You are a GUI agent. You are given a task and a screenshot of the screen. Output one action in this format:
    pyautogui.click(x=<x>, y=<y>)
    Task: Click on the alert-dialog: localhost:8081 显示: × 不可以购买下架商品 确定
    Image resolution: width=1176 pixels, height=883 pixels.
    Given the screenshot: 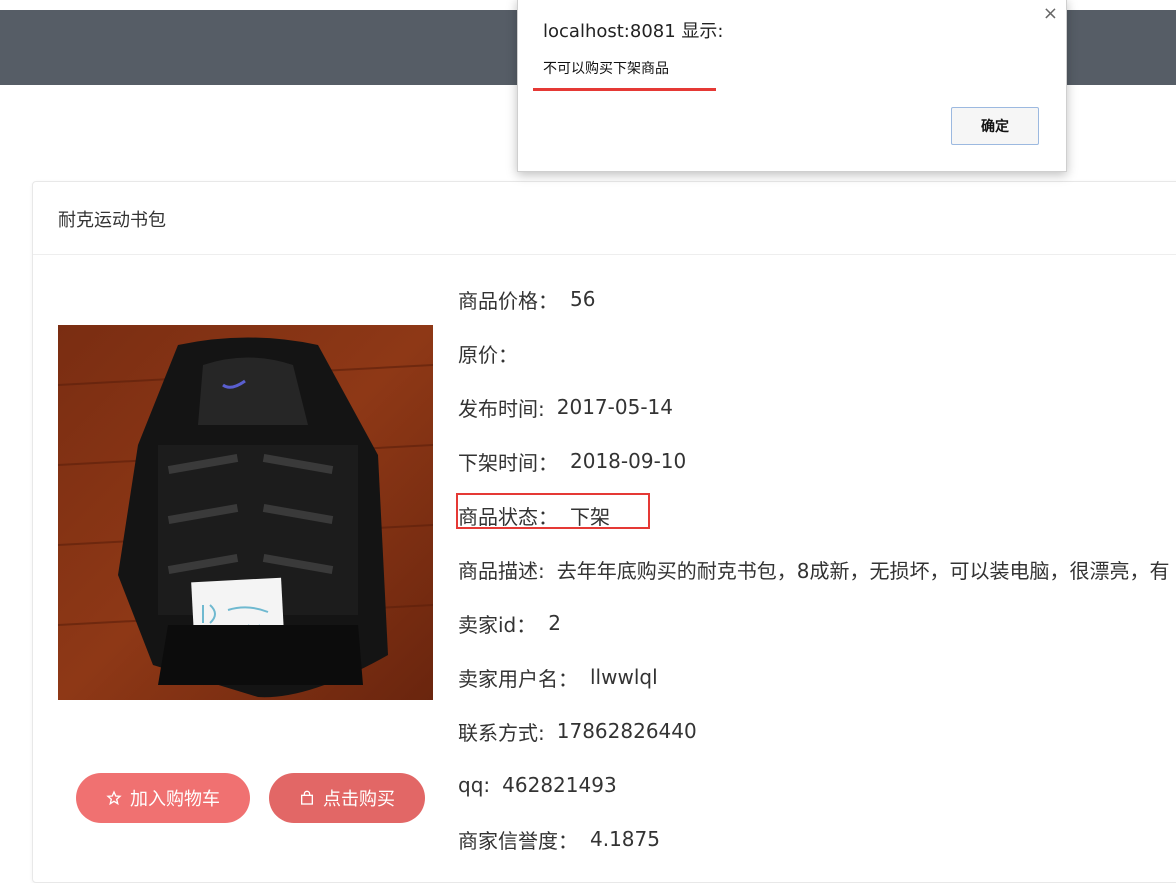 What is the action you would take?
    pyautogui.click(x=792, y=86)
    